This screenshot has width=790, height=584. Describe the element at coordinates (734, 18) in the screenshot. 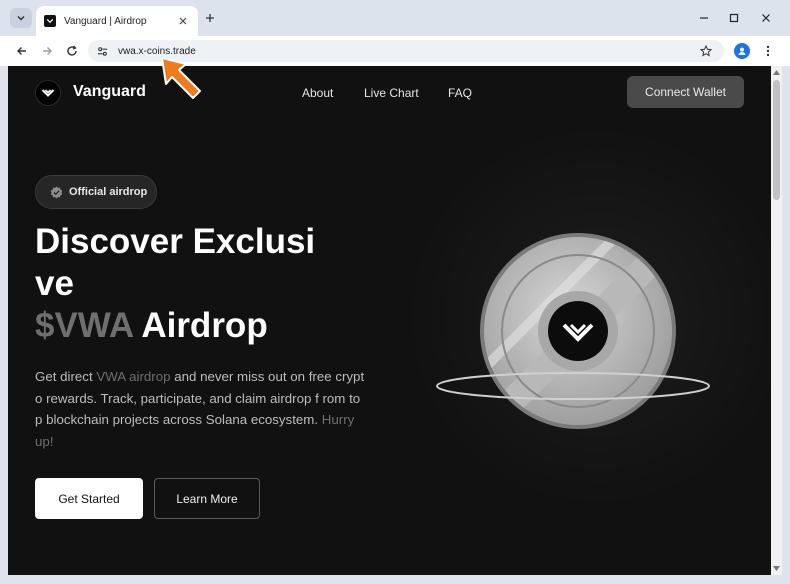

I see `maximize-icon` at that location.